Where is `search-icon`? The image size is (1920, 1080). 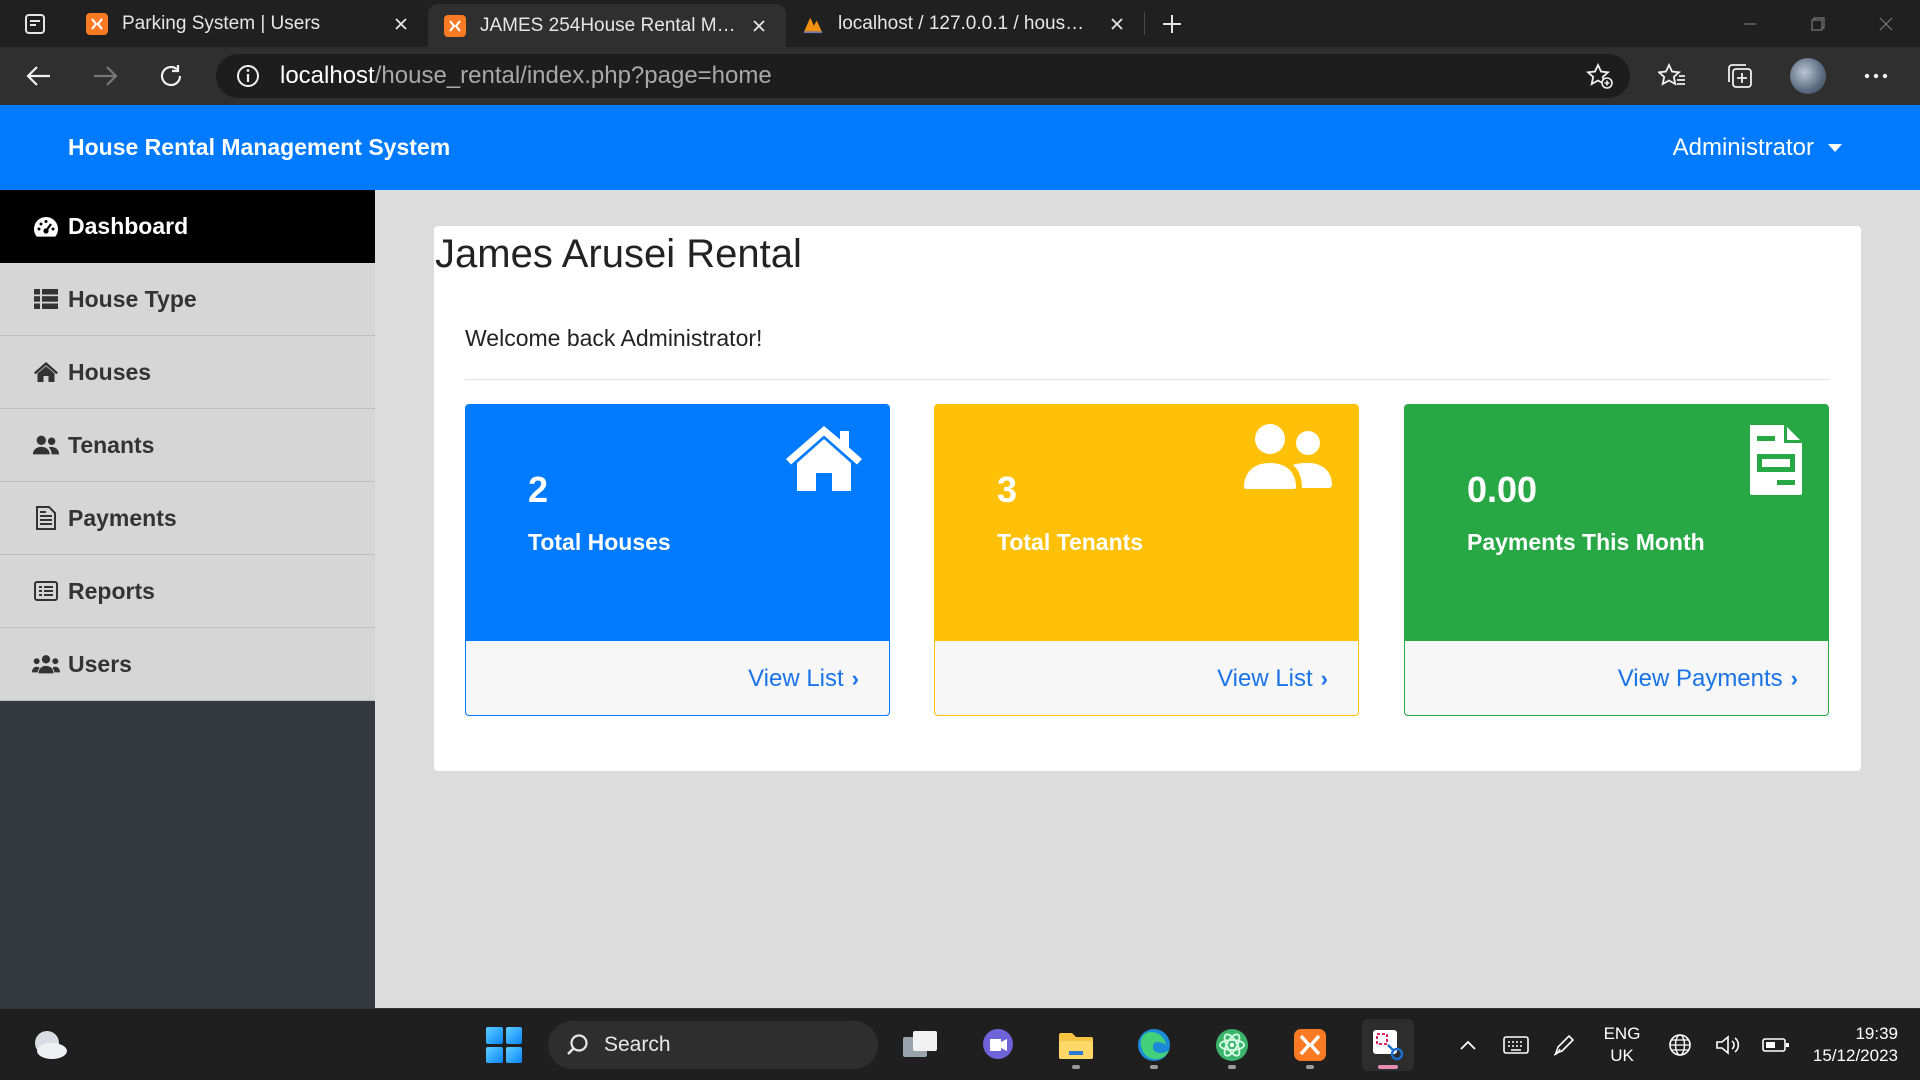
search-icon is located at coordinates (577, 1044).